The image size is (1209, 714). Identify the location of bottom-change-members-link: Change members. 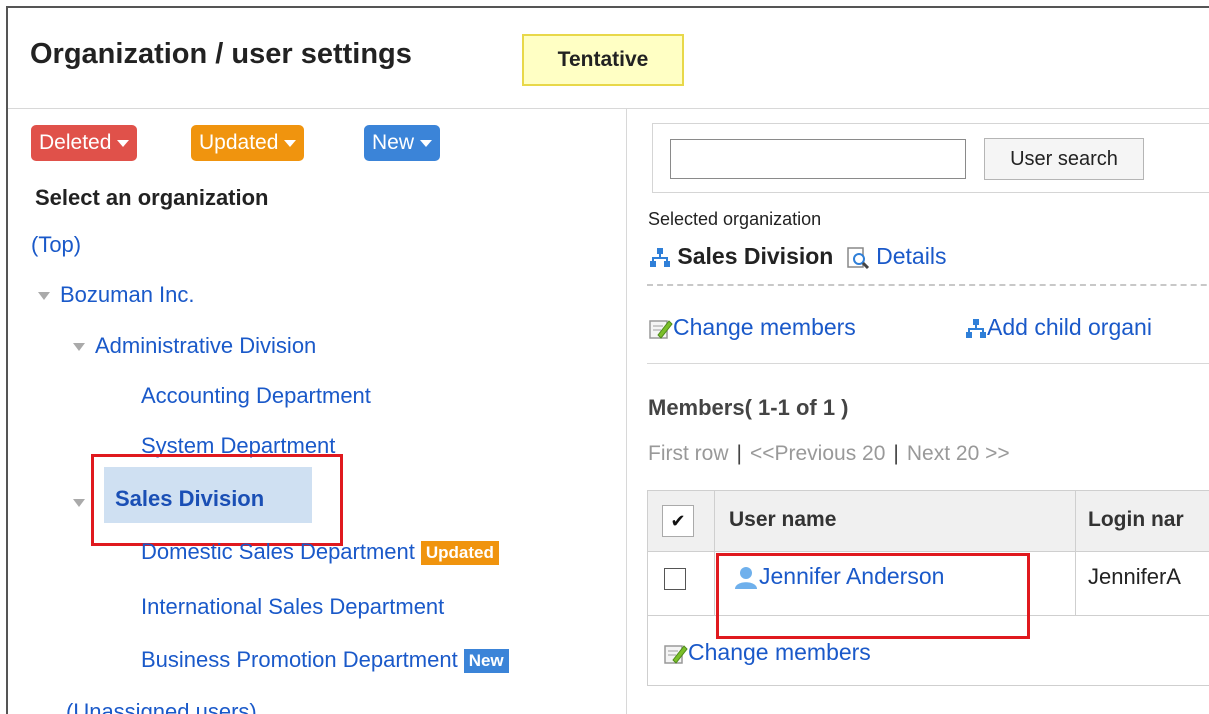
(767, 652).